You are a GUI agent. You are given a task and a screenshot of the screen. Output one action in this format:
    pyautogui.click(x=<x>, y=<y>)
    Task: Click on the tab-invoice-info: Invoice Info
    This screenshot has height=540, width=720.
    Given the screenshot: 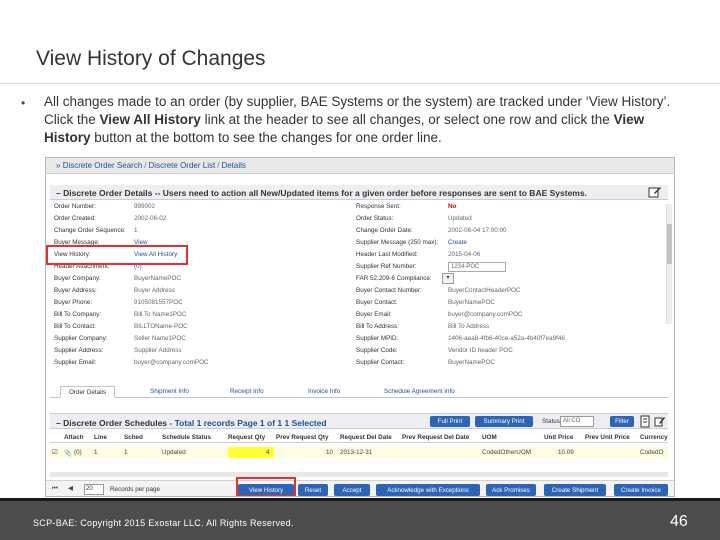 What is the action you would take?
    pyautogui.click(x=324, y=392)
    